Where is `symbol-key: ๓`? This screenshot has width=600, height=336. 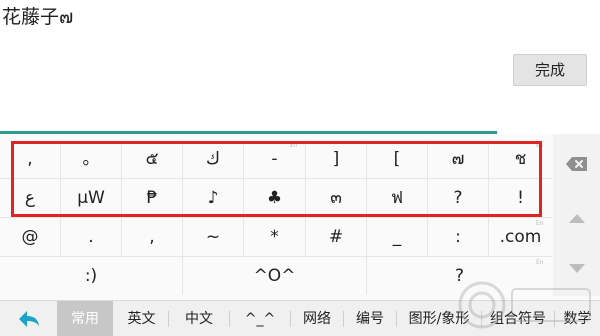 symbol-key: ๓ is located at coordinates (336, 198).